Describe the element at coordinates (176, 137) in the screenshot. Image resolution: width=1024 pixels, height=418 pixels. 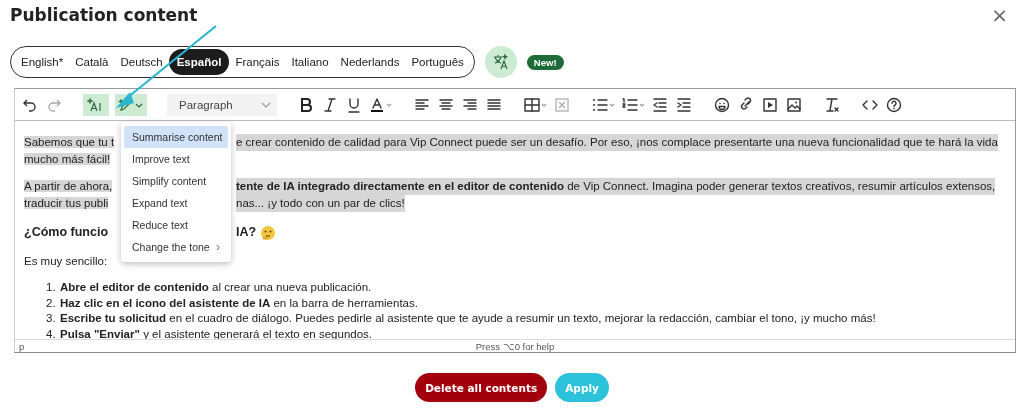
I see `menu-item: Summarise content` at that location.